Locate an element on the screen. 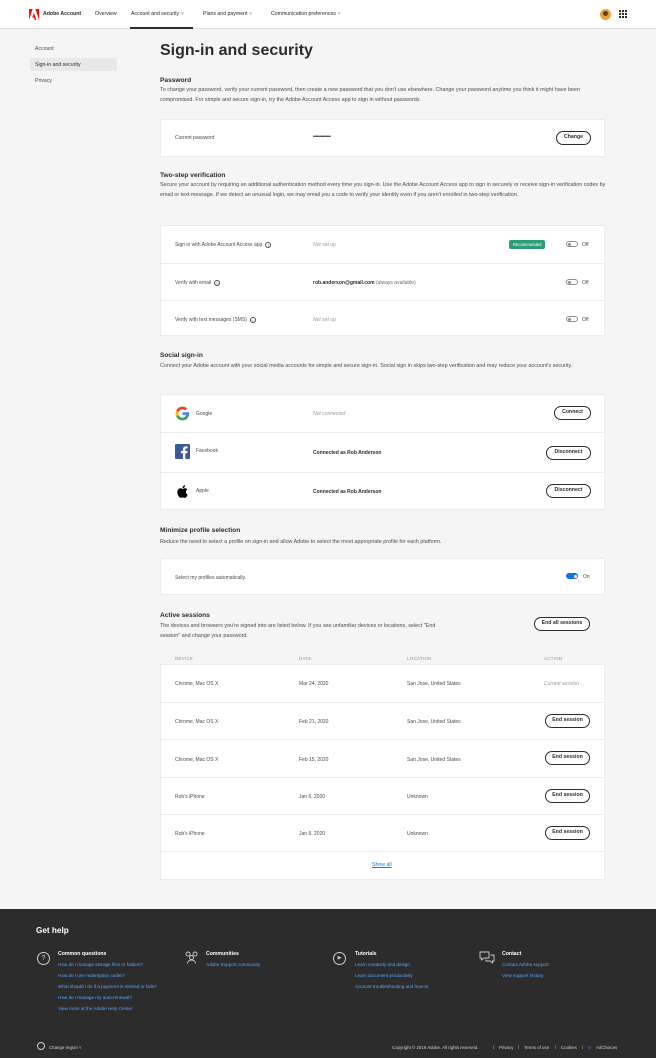 The width and height of the screenshot is (656, 1058). change-password-button: Change is located at coordinates (573, 138).